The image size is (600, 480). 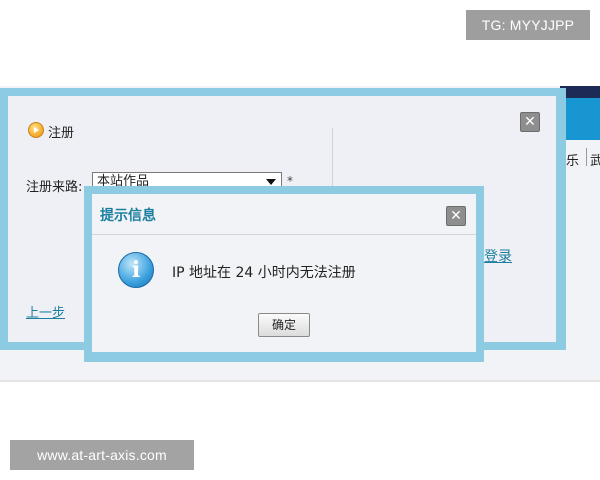 What do you see at coordinates (136, 270) in the screenshot?
I see `info-icon: i` at bounding box center [136, 270].